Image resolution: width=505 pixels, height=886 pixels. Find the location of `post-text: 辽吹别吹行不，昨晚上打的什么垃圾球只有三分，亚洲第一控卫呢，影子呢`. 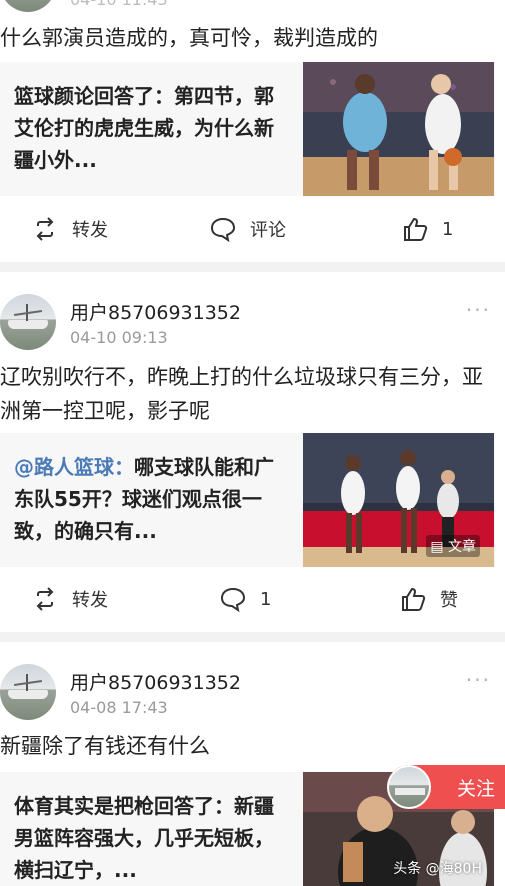

post-text: 辽吹别吹行不，昨晚上打的什么垃圾球只有三分，亚洲第一控卫呢，影子呢 is located at coordinates (241, 394).